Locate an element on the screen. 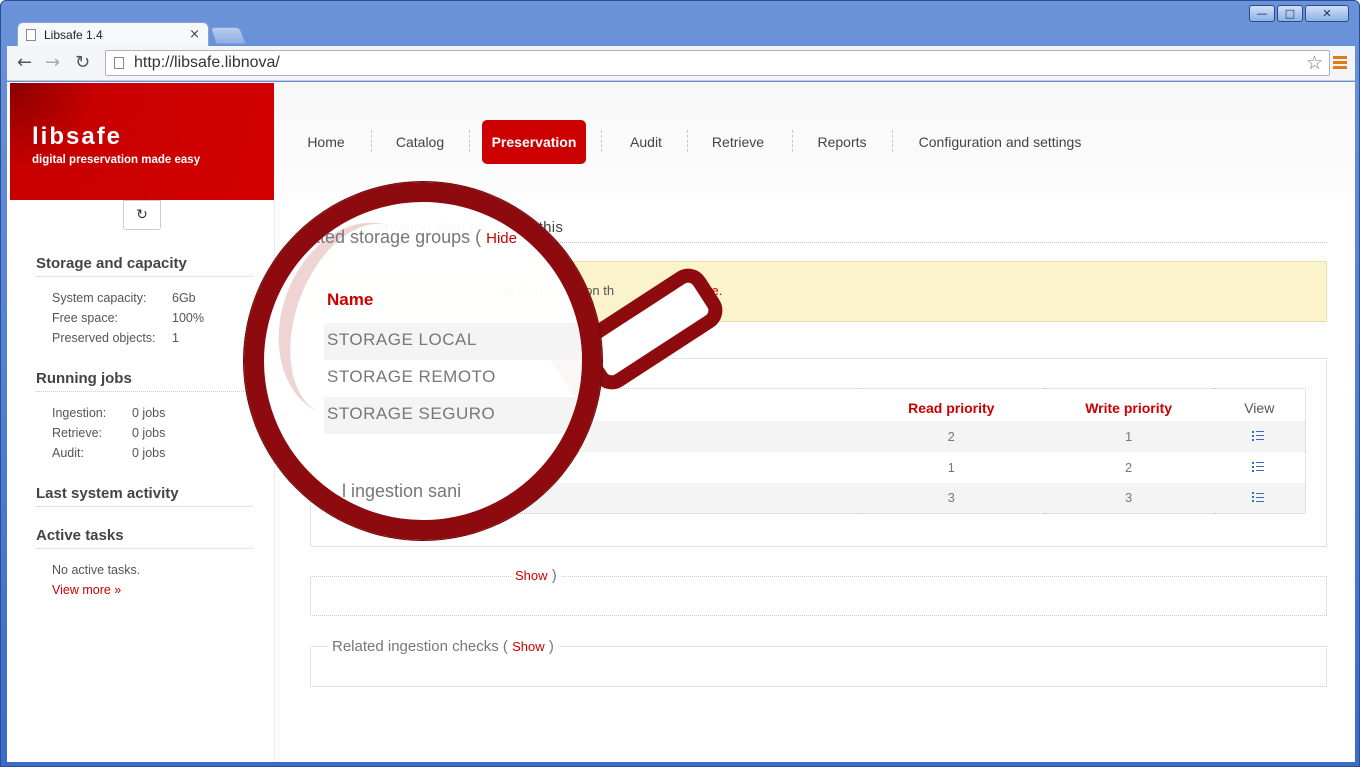 The image size is (1360, 767). sanitizers-fieldset: Show ) is located at coordinates (818, 591).